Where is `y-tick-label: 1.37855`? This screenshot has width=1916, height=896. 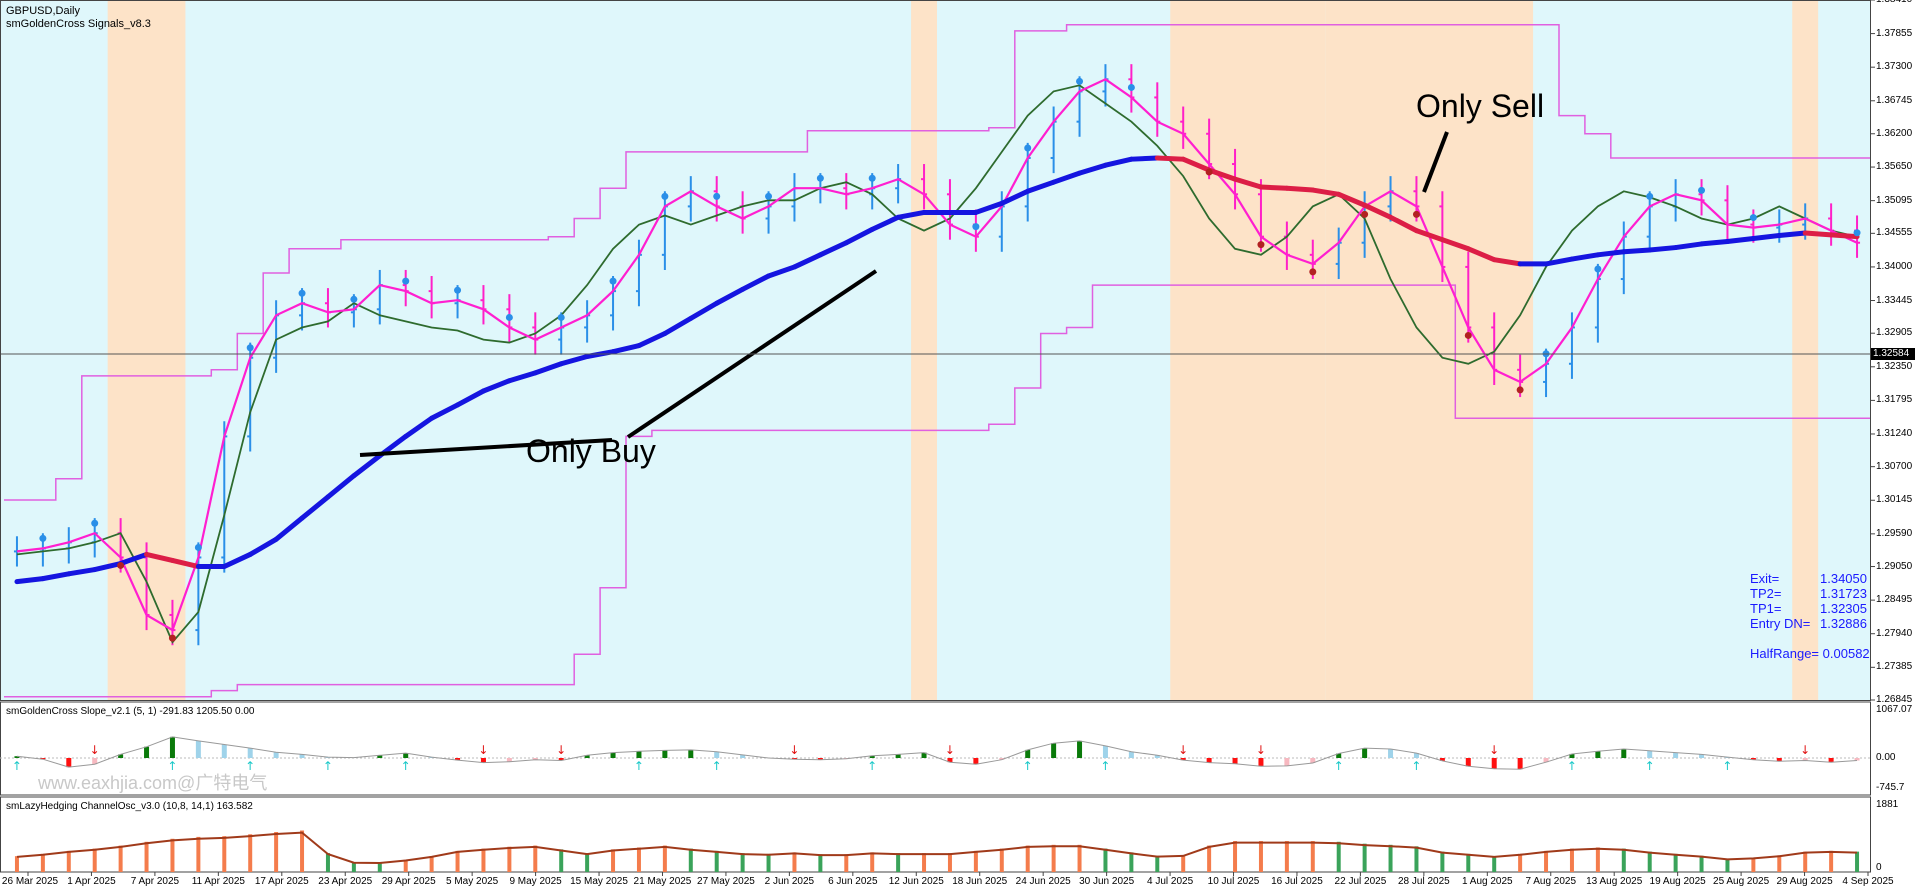 y-tick-label: 1.37855 is located at coordinates (1894, 33).